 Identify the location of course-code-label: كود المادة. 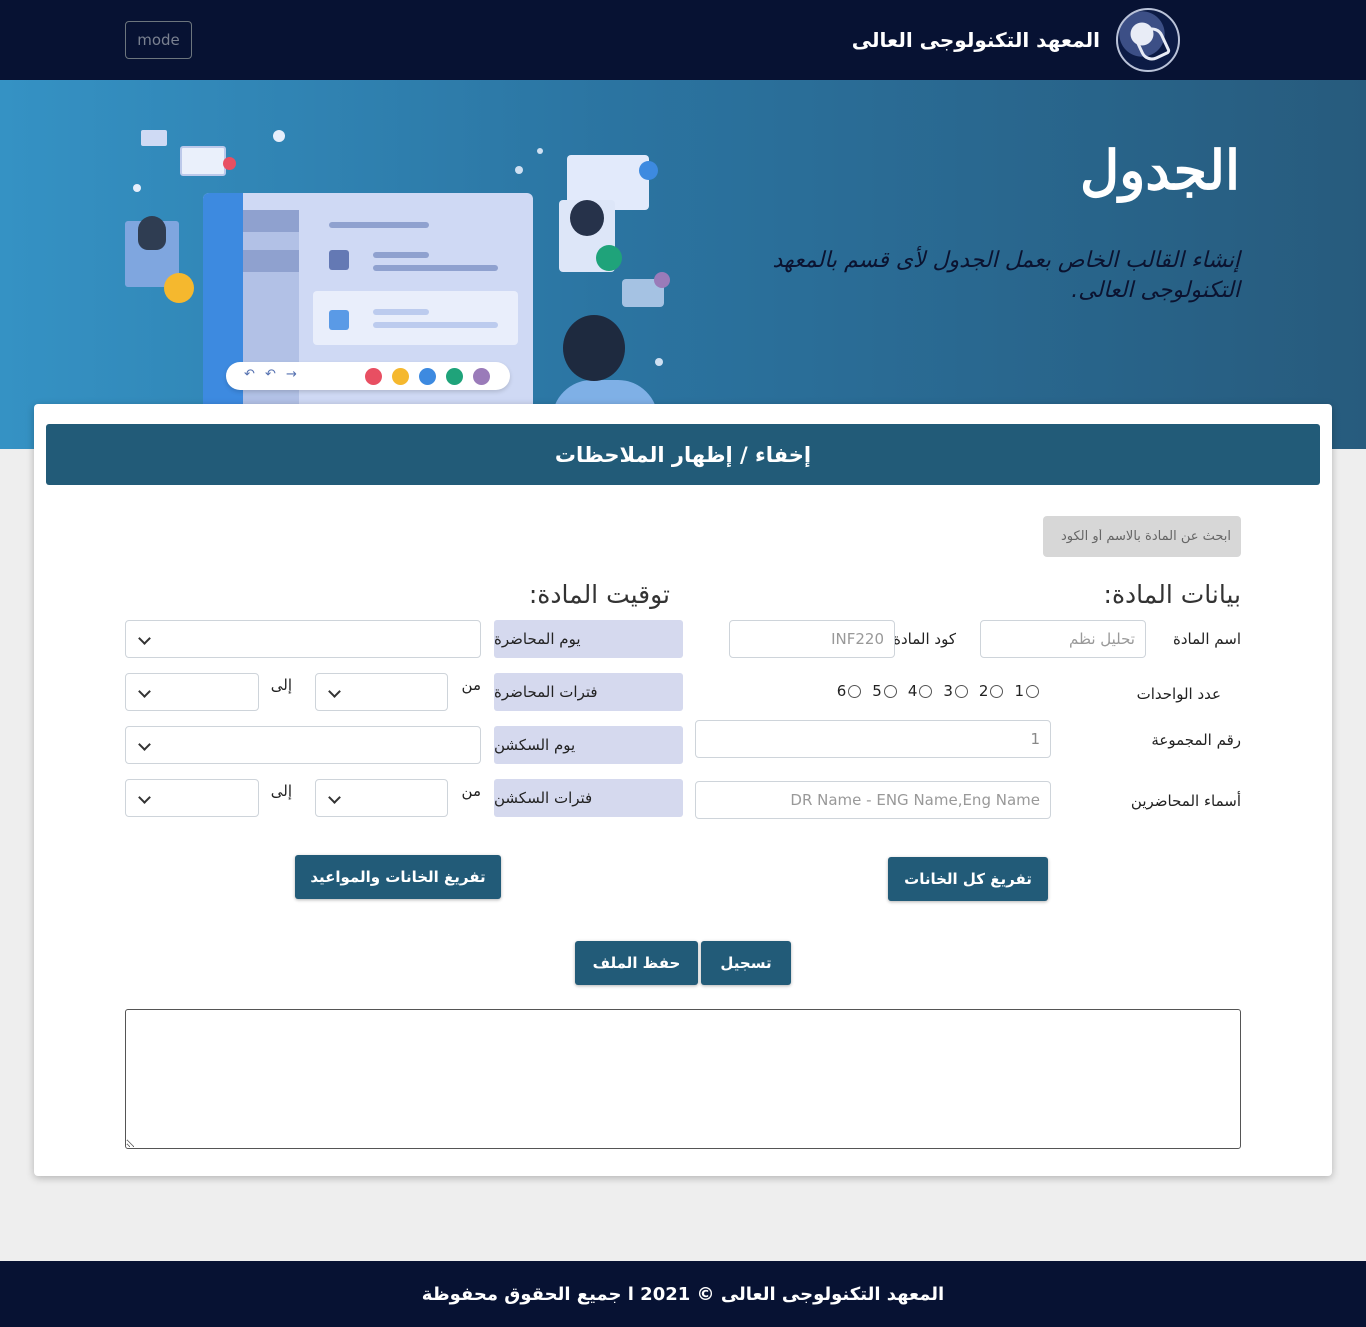
(924, 639).